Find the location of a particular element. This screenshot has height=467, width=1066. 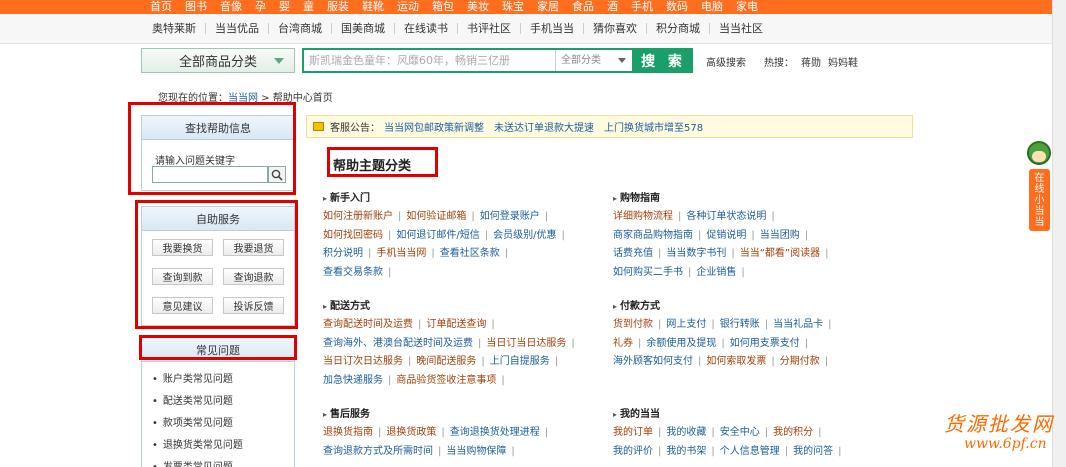

hot-search-item: 蒋勋 is located at coordinates (811, 63).